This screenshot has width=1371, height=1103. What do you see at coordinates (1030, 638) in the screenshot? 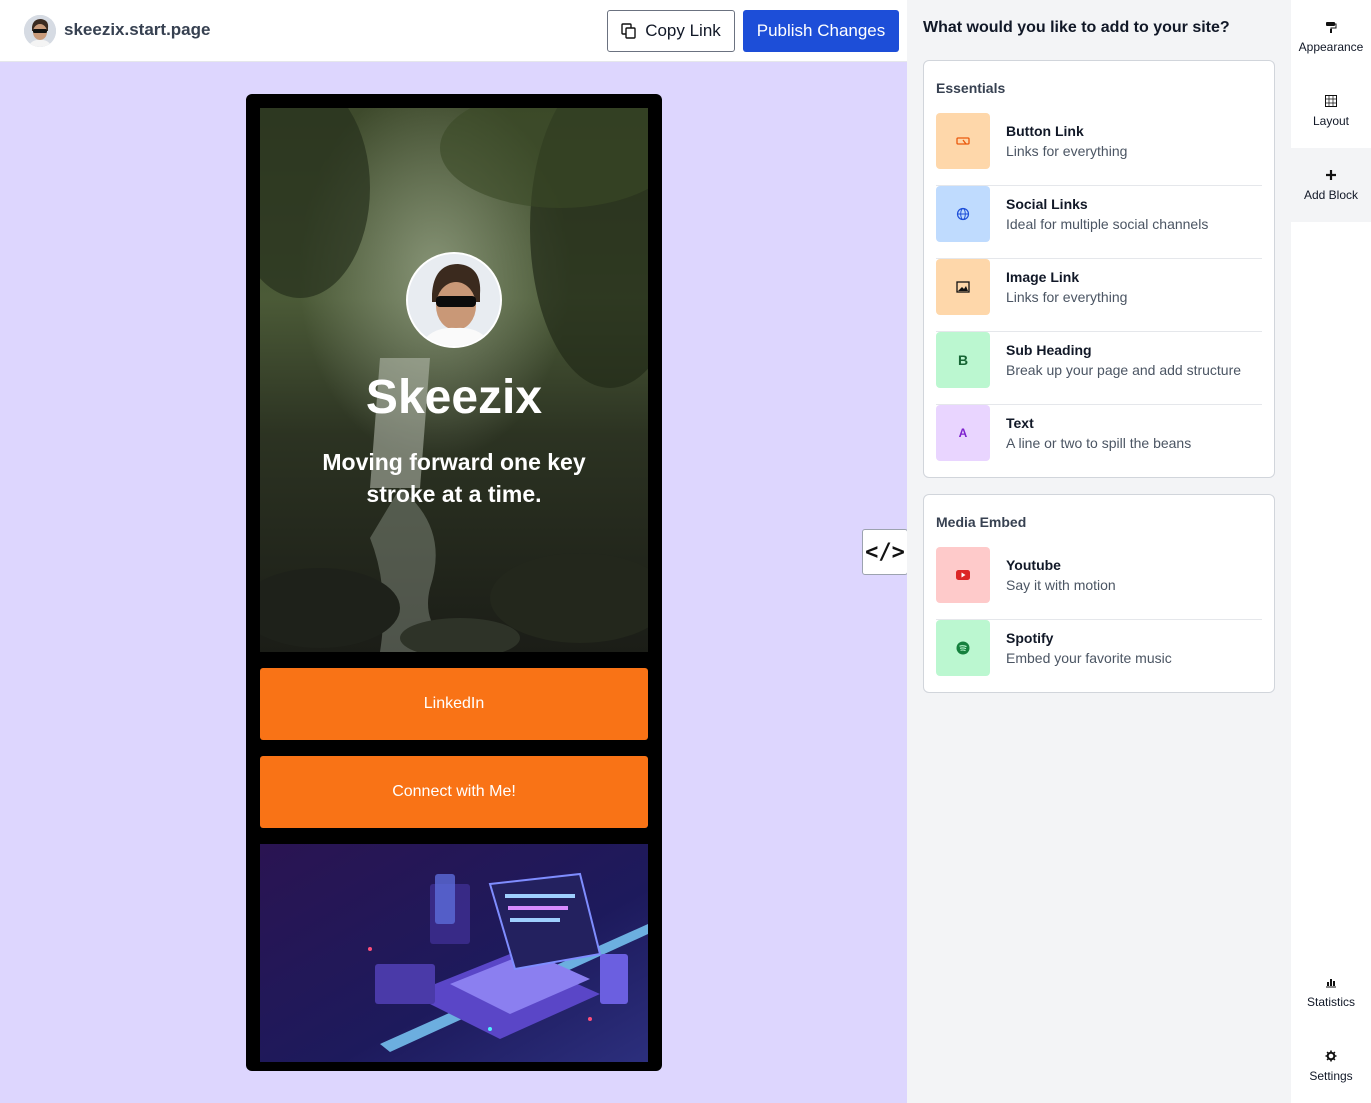
I see `block-name: Spotify` at bounding box center [1030, 638].